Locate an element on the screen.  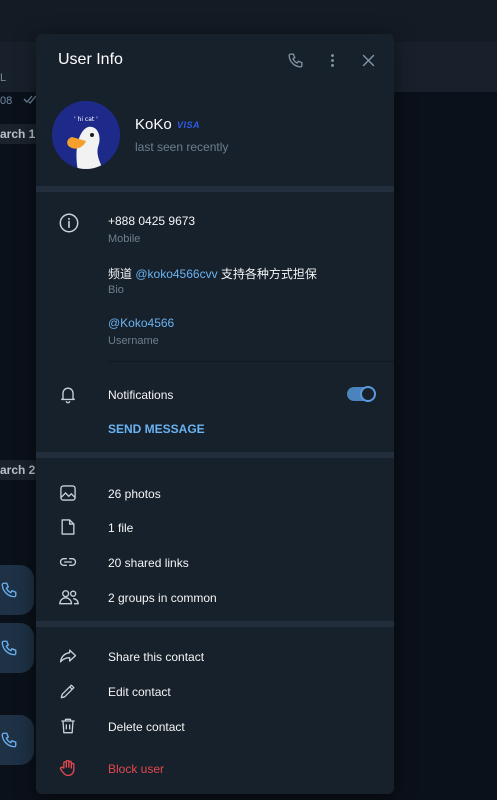
more-vertical-icon is located at coordinates (332, 60).